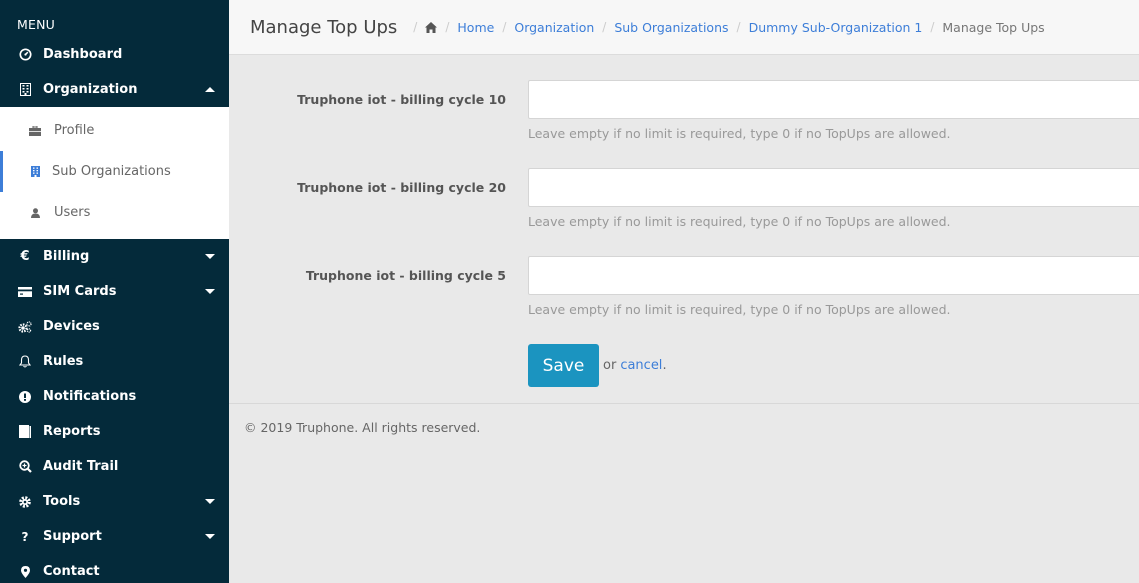 The width and height of the screenshot is (1139, 583). What do you see at coordinates (993, 27) in the screenshot?
I see `breadcrumb-current: Manage Top Ups` at bounding box center [993, 27].